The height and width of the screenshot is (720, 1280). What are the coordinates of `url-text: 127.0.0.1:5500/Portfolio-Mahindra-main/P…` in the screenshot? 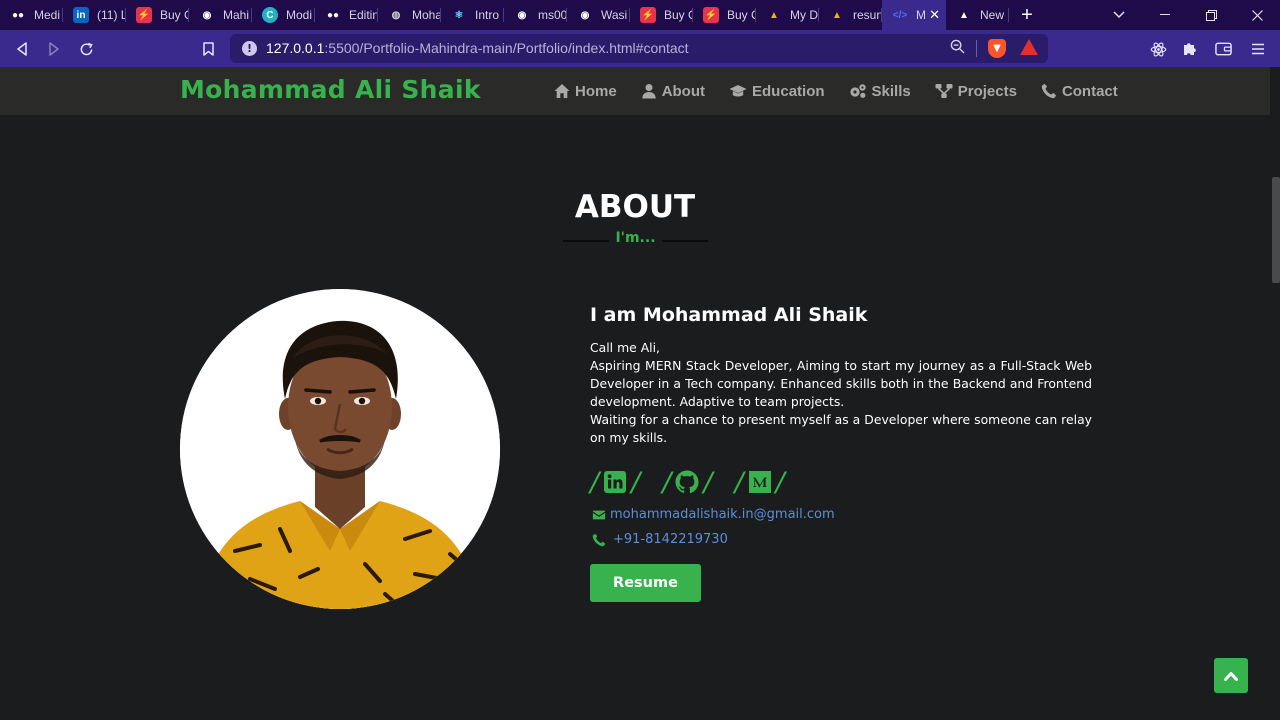 It's located at (477, 48).